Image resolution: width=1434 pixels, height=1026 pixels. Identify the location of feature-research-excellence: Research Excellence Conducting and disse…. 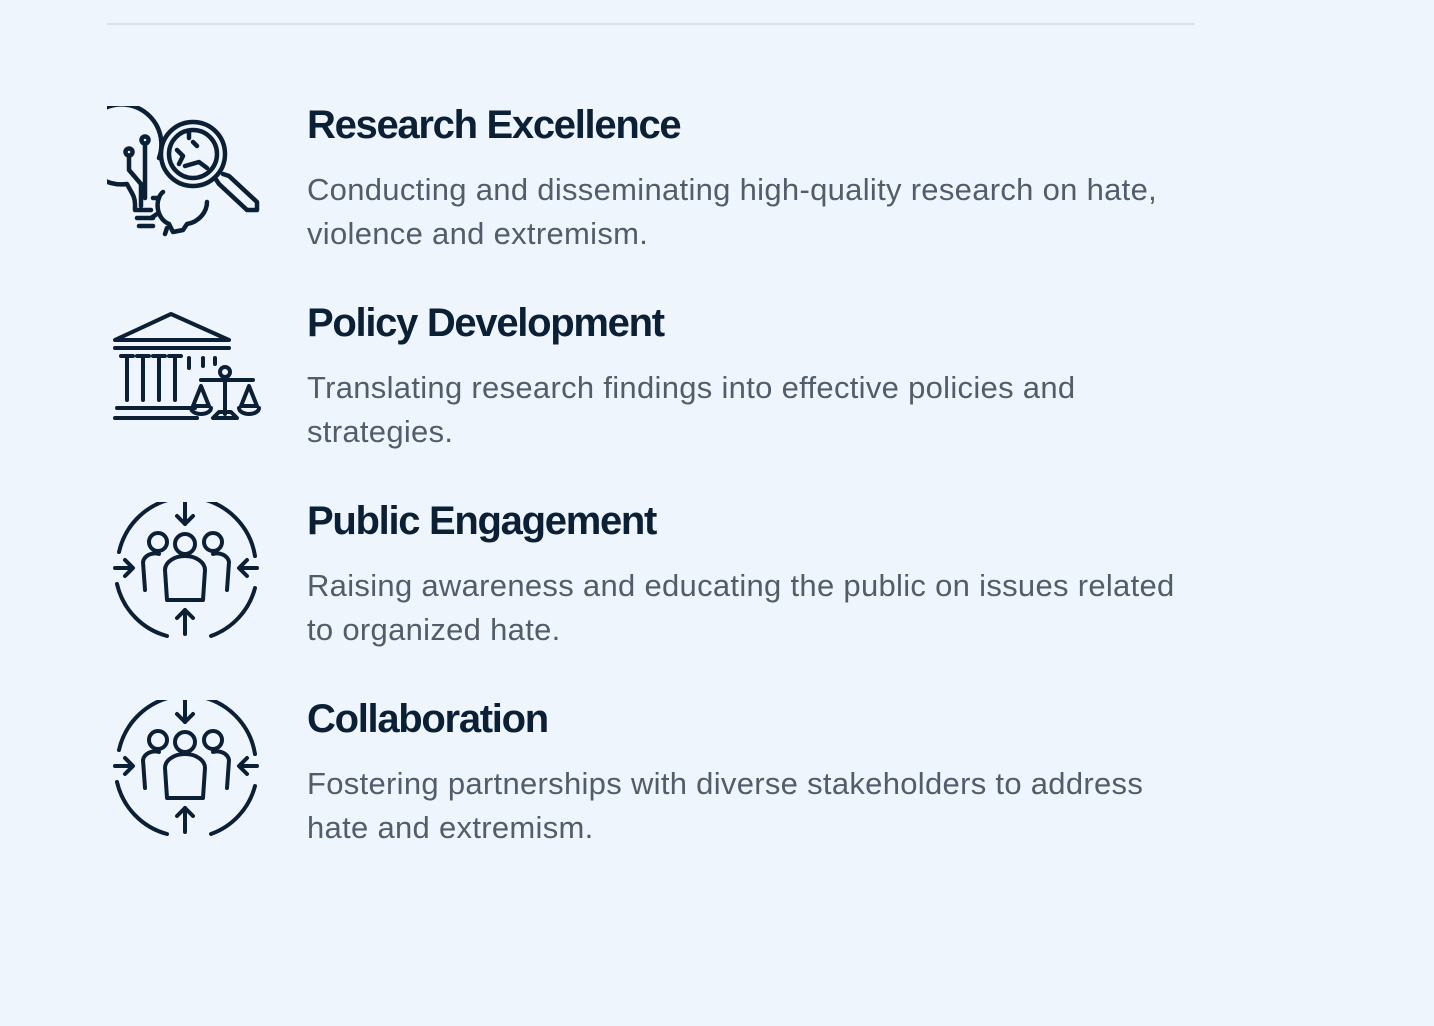
(651, 199).